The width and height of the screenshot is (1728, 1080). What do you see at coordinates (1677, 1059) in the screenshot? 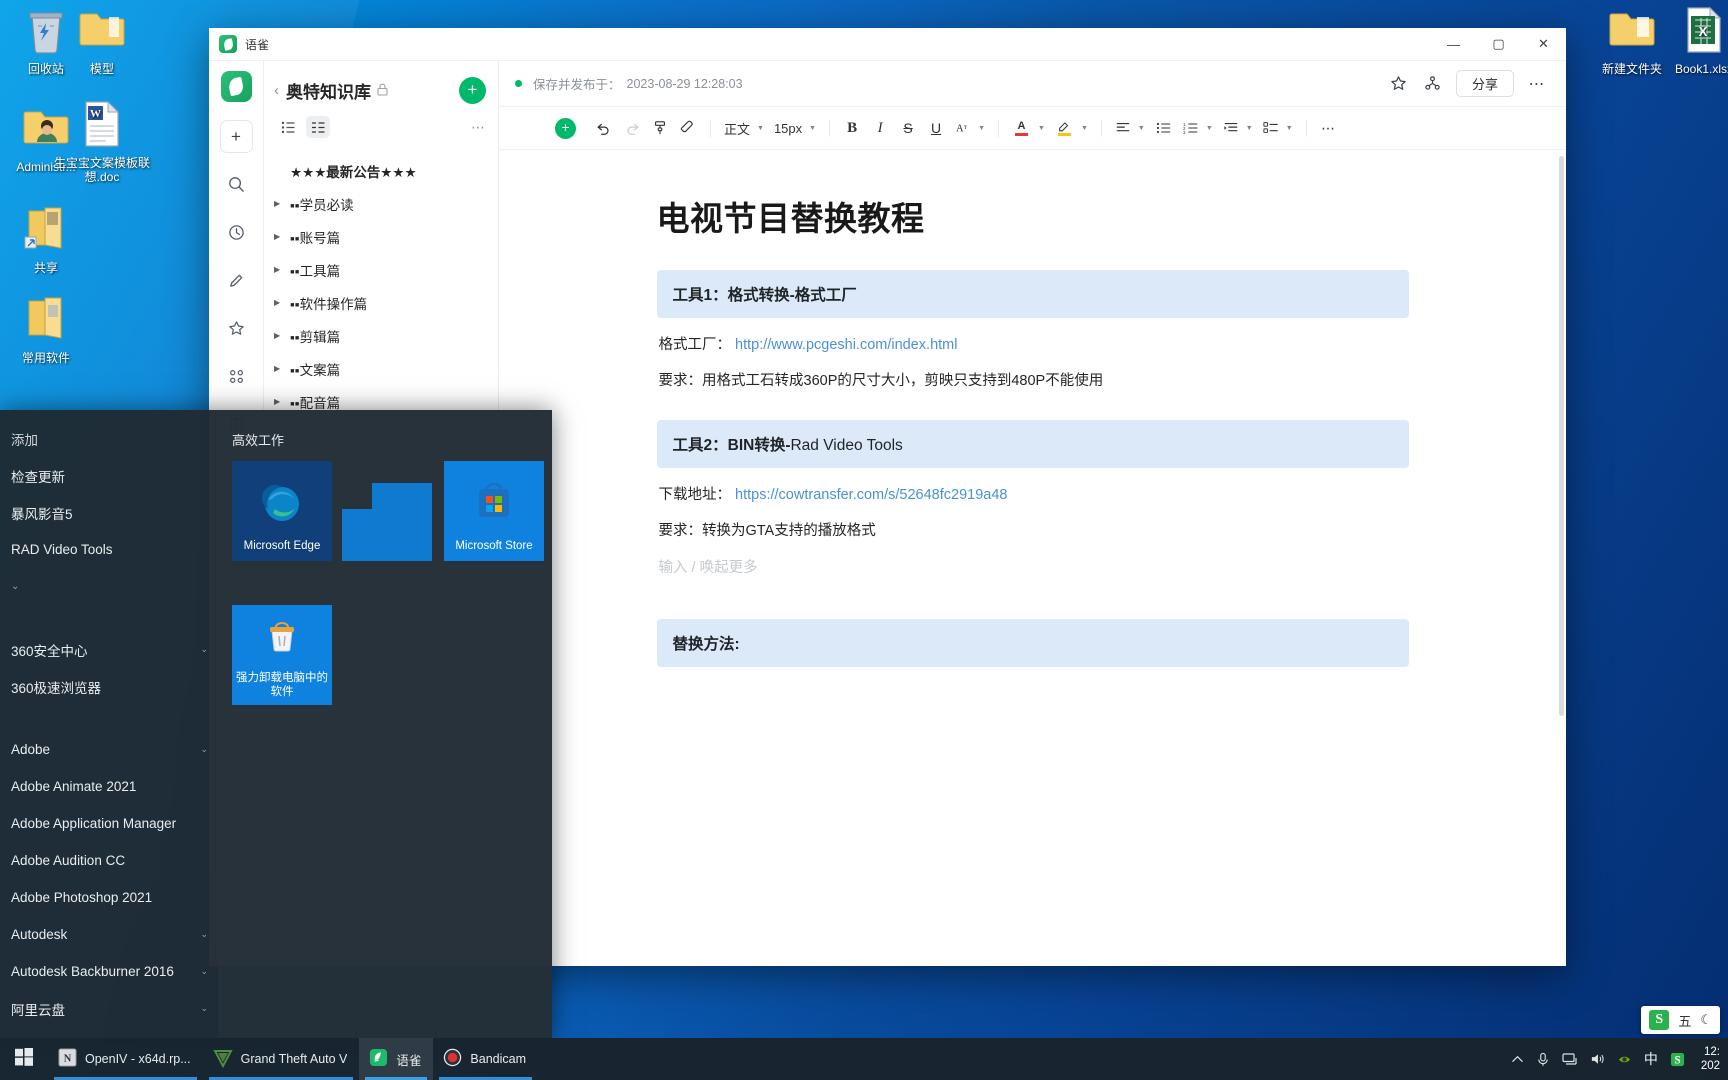
I see `sogou-icon: S` at bounding box center [1677, 1059].